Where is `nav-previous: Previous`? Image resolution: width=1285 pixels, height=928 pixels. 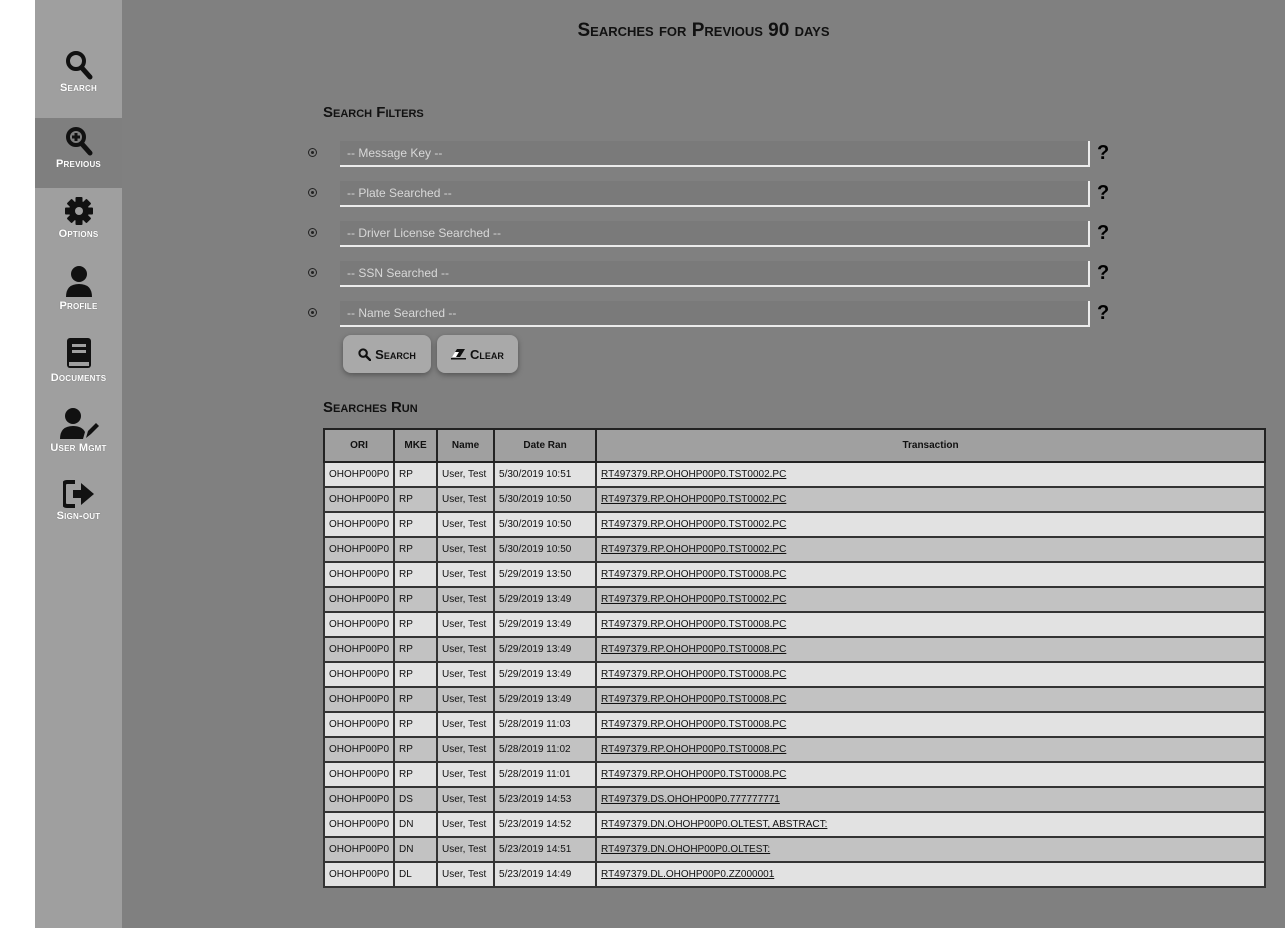 nav-previous: Previous is located at coordinates (78, 153).